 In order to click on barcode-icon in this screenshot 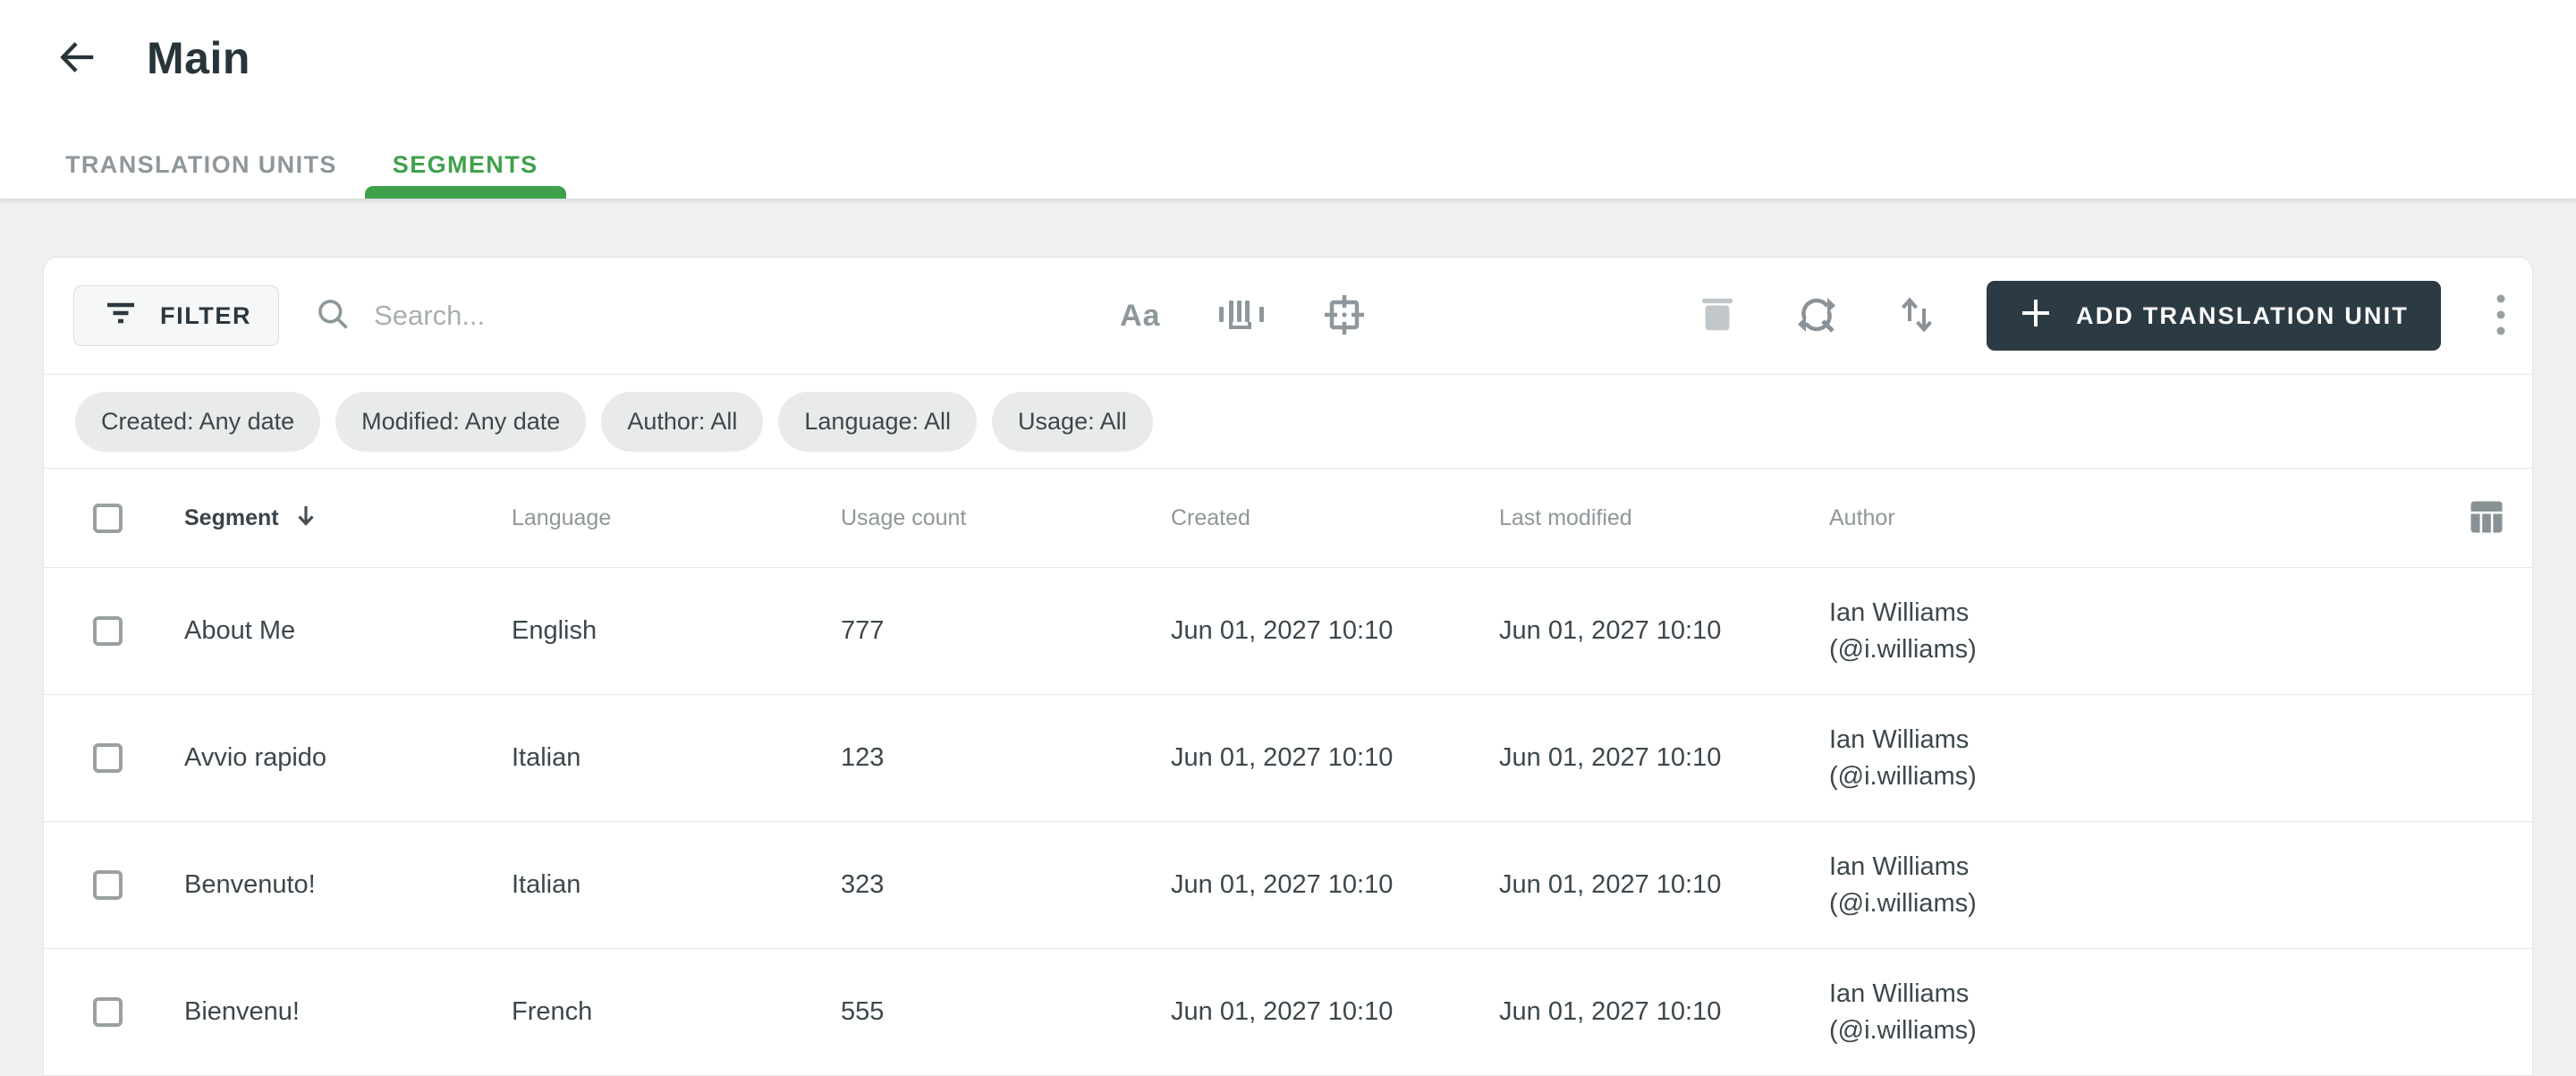, I will do `click(1241, 316)`.